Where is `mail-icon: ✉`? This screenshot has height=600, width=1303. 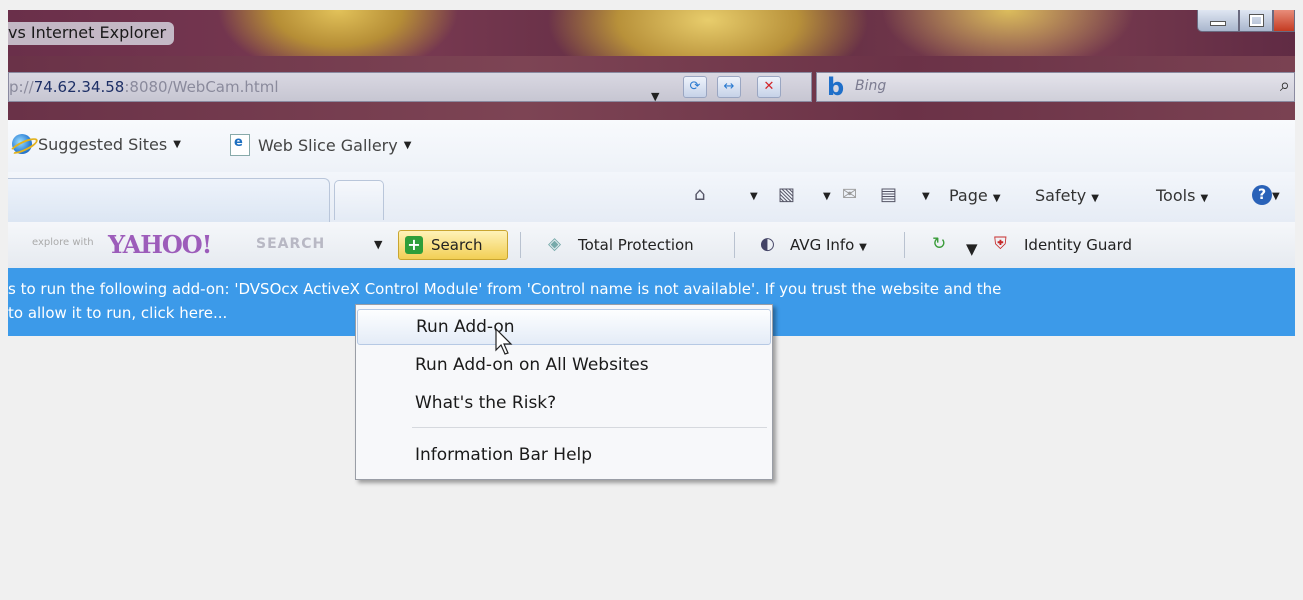 mail-icon: ✉ is located at coordinates (849, 194).